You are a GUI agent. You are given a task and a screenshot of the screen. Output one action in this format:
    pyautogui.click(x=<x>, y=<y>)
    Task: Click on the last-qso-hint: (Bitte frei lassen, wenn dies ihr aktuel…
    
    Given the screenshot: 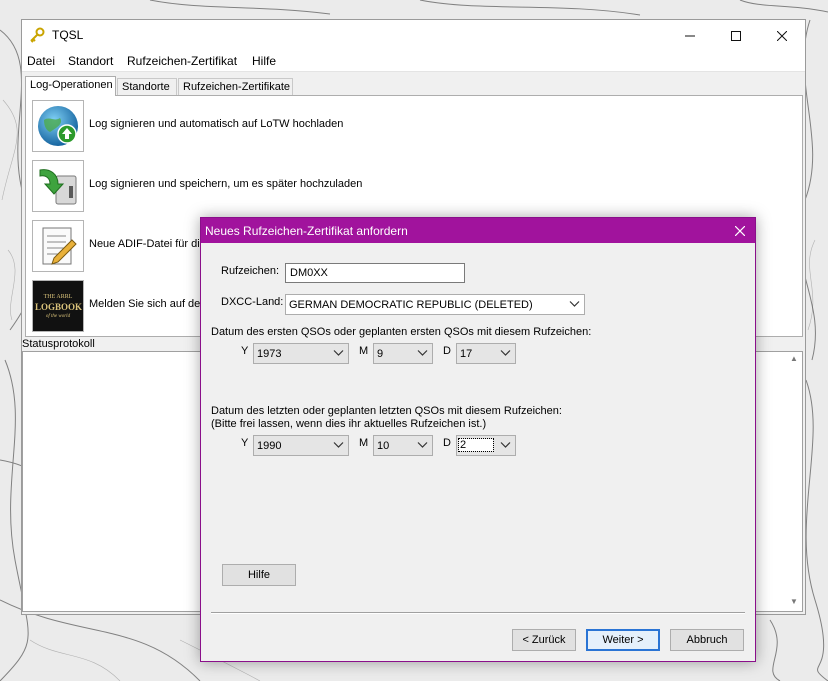 What is the action you would take?
    pyautogui.click(x=349, y=424)
    